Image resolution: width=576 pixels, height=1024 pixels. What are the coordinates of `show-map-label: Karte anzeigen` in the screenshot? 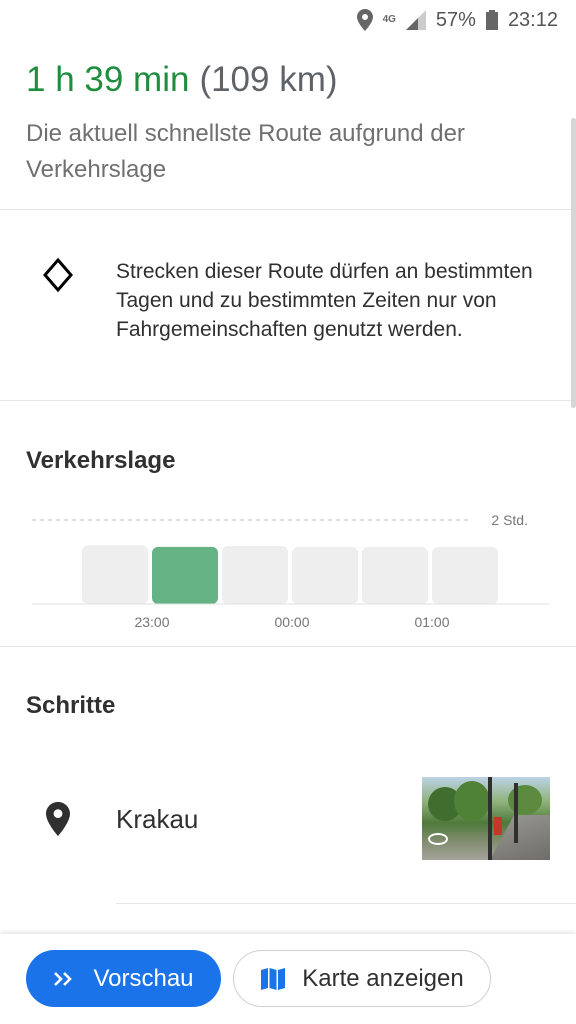 It's located at (383, 978).